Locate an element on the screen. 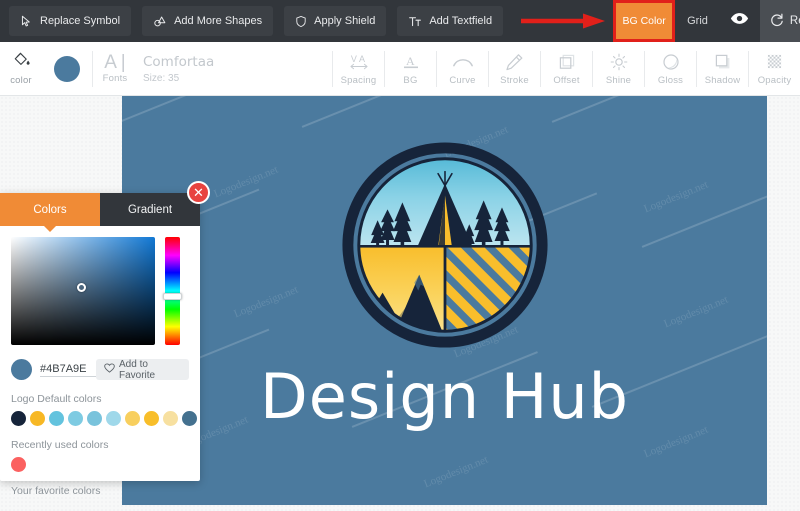  grid-button: Grid is located at coordinates (697, 21).